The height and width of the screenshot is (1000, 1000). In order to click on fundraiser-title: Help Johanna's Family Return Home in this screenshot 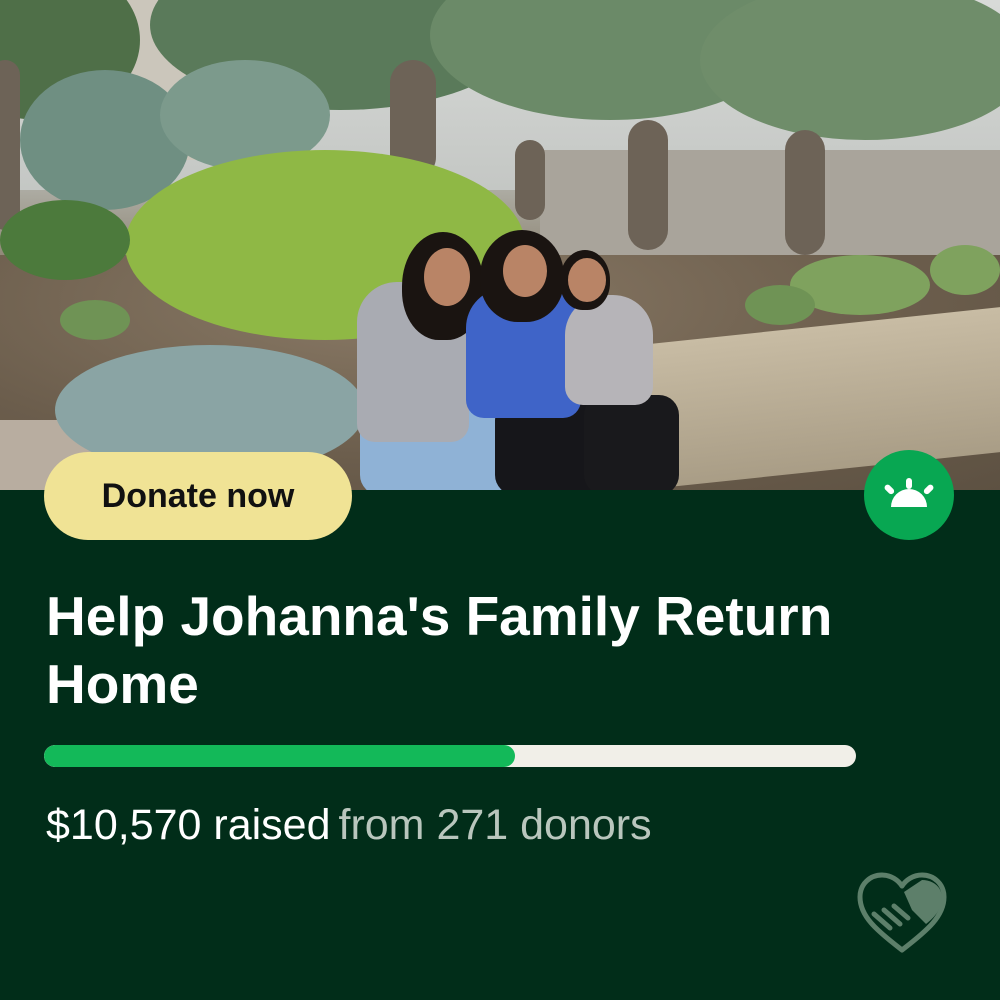, I will do `click(486, 650)`.